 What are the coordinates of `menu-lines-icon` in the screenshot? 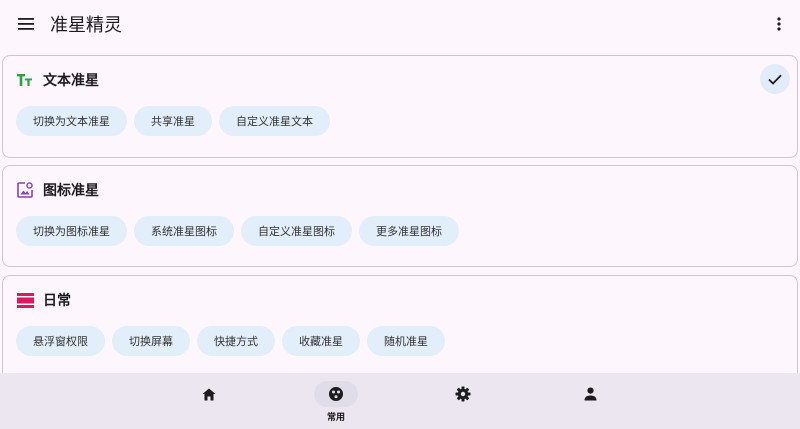 It's located at (25, 300).